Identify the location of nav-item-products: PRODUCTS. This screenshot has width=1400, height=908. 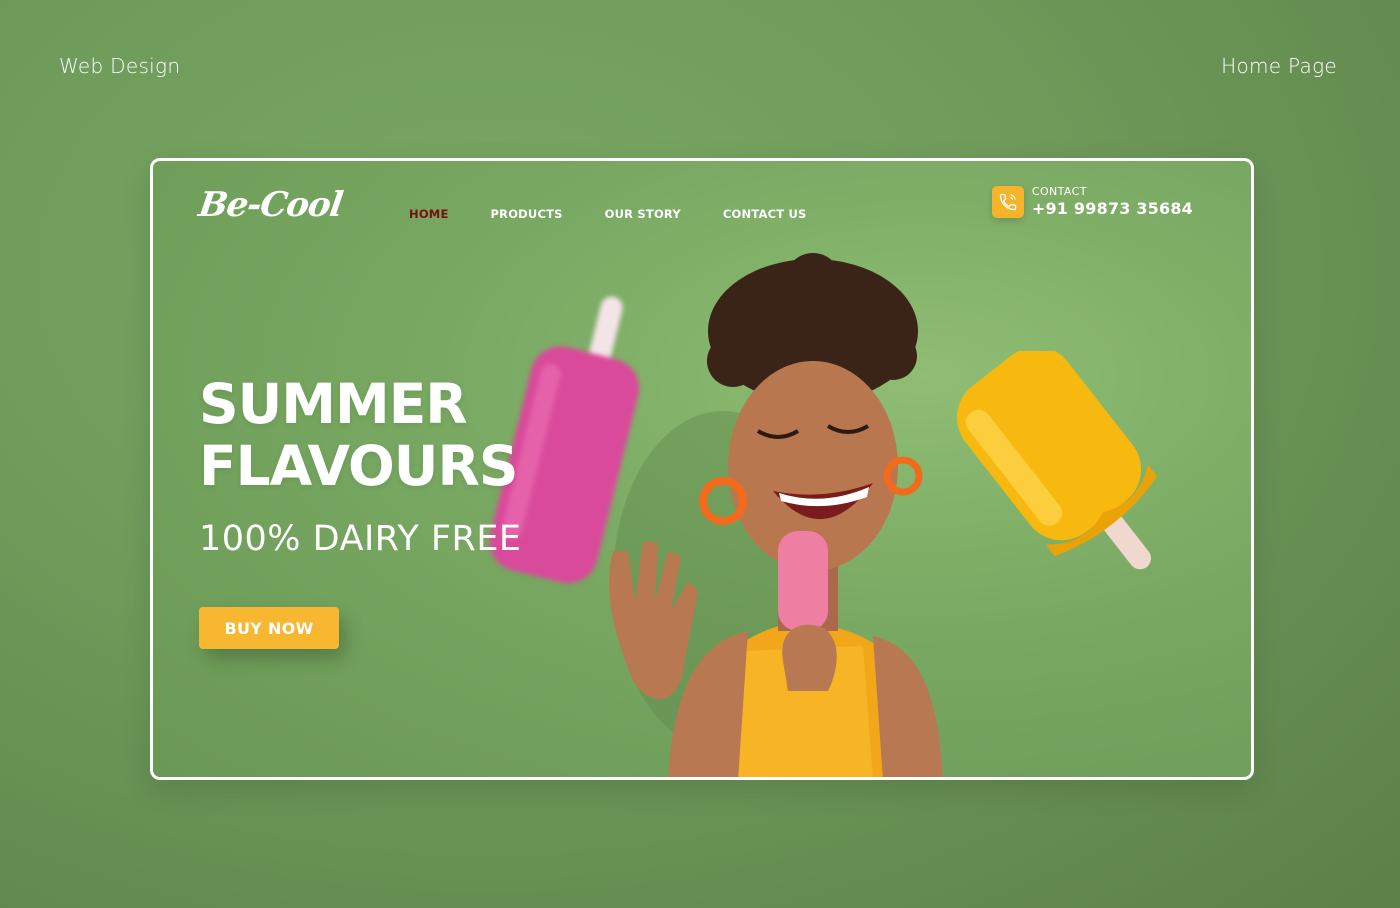
(527, 214).